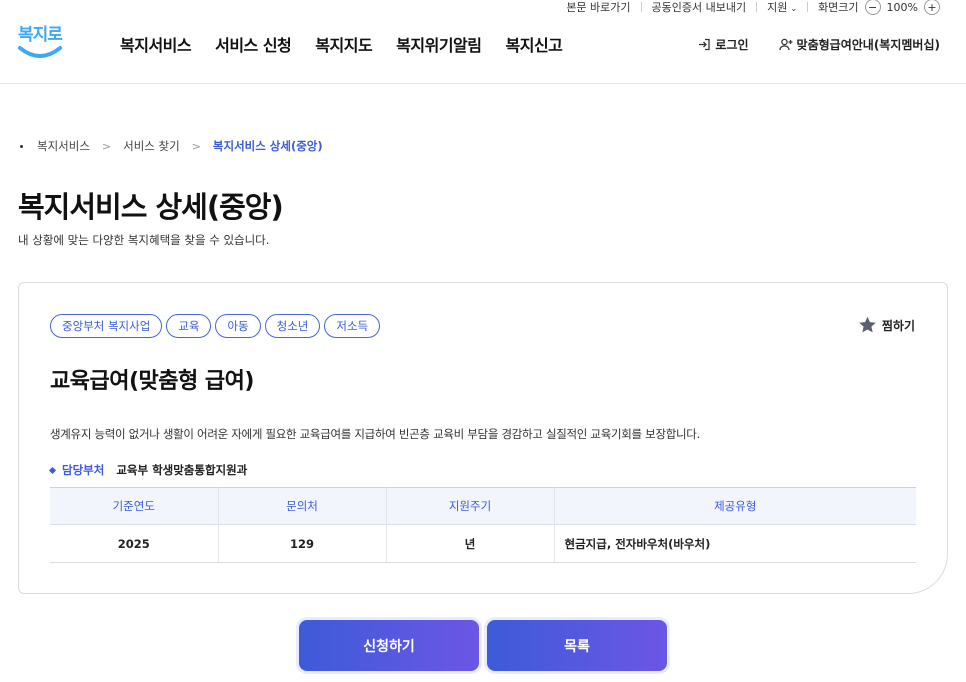 The height and width of the screenshot is (682, 966). What do you see at coordinates (598, 7) in the screenshot?
I see `skip-to-content-link: 본문 바로가기` at bounding box center [598, 7].